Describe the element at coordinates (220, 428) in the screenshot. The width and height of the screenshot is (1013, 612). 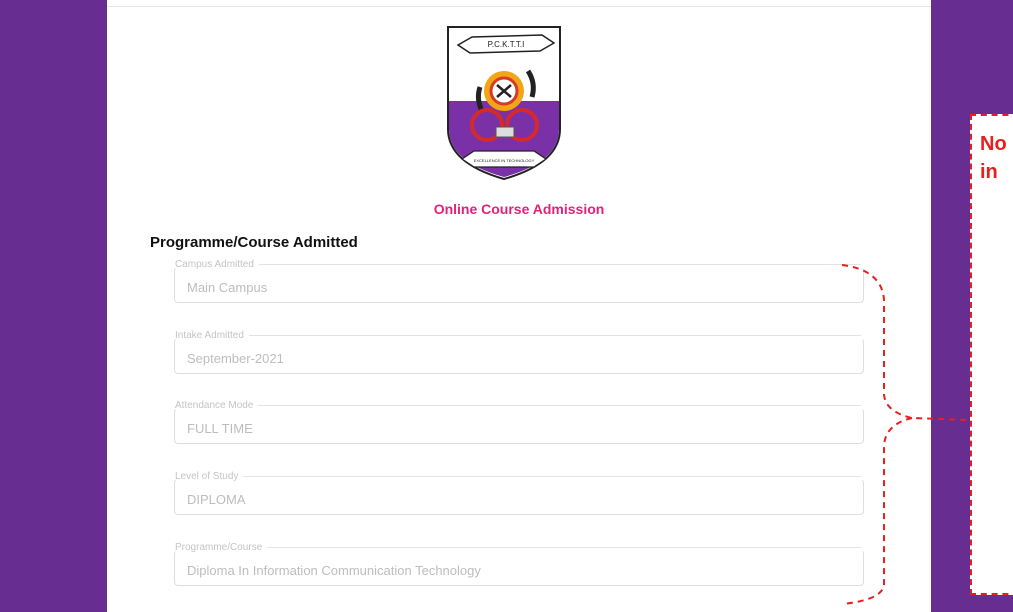
I see `attendance-mode-value: FULL TIME` at that location.